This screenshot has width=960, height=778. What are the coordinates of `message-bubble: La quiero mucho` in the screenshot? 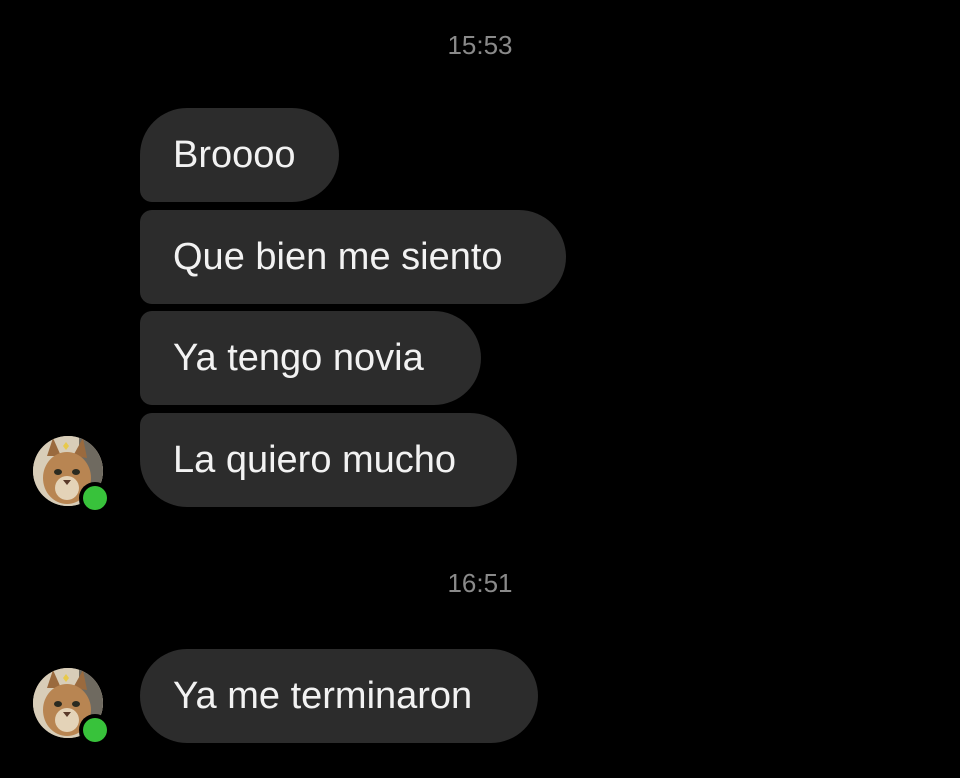 It's located at (328, 460).